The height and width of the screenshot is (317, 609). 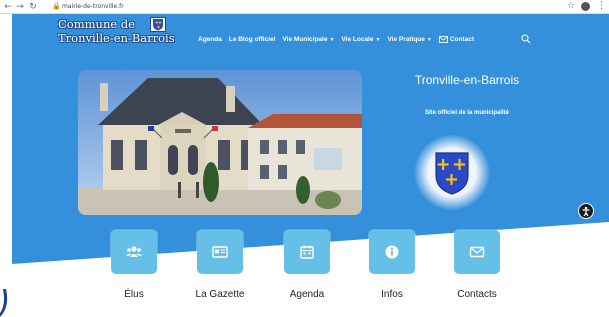 I want to click on quick-link-infos-button, so click(x=392, y=252).